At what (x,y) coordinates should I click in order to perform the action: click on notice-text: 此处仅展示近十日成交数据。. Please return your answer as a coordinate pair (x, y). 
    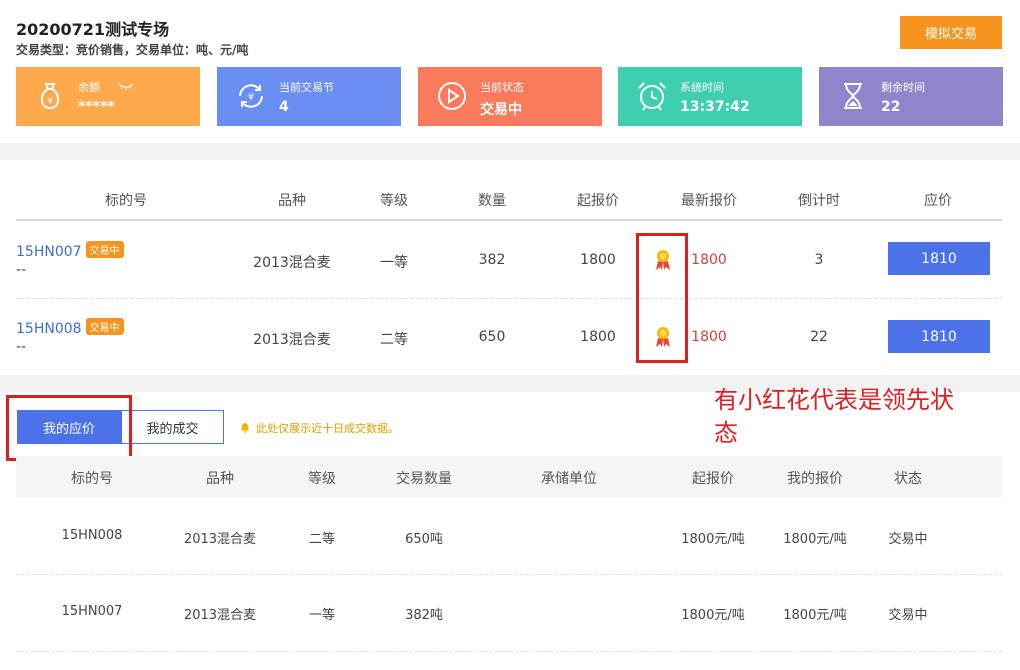
    Looking at the image, I should click on (319, 428).